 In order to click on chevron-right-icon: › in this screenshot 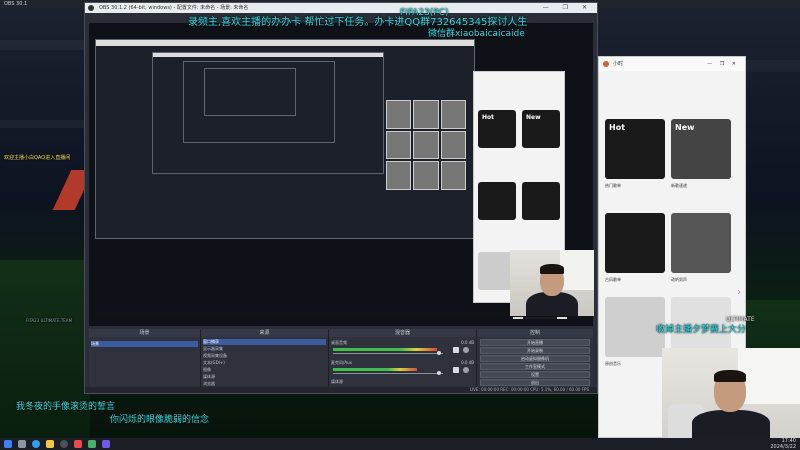, I will do `click(739, 292)`.